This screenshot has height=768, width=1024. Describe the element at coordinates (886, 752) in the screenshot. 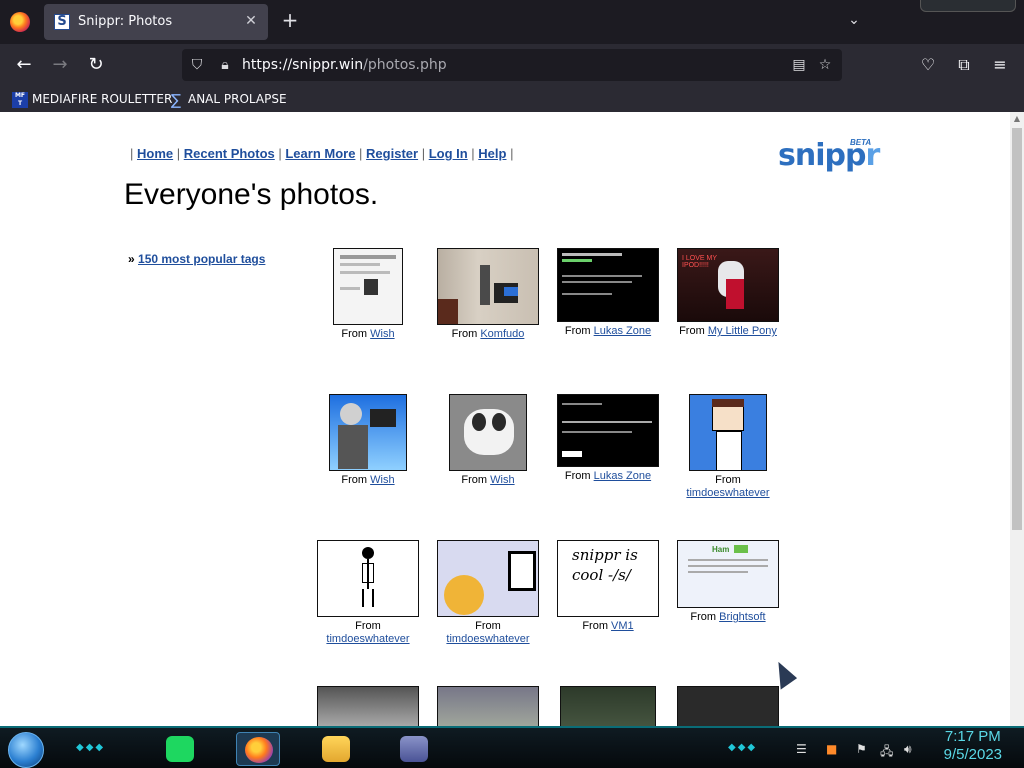

I see `network-icon: 🖧︎` at that location.